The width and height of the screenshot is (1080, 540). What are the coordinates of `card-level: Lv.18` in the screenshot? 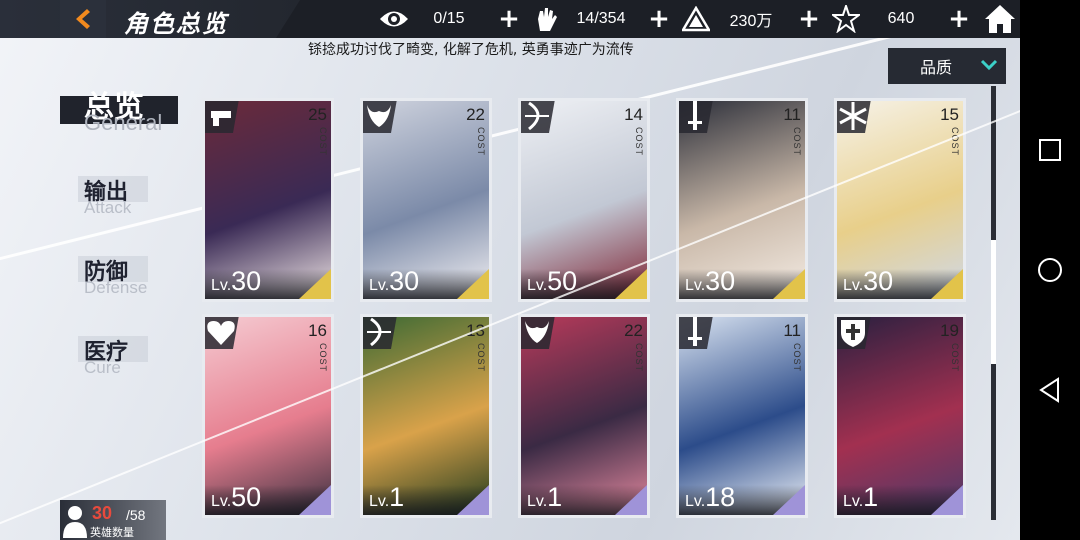 It's located at (710, 497).